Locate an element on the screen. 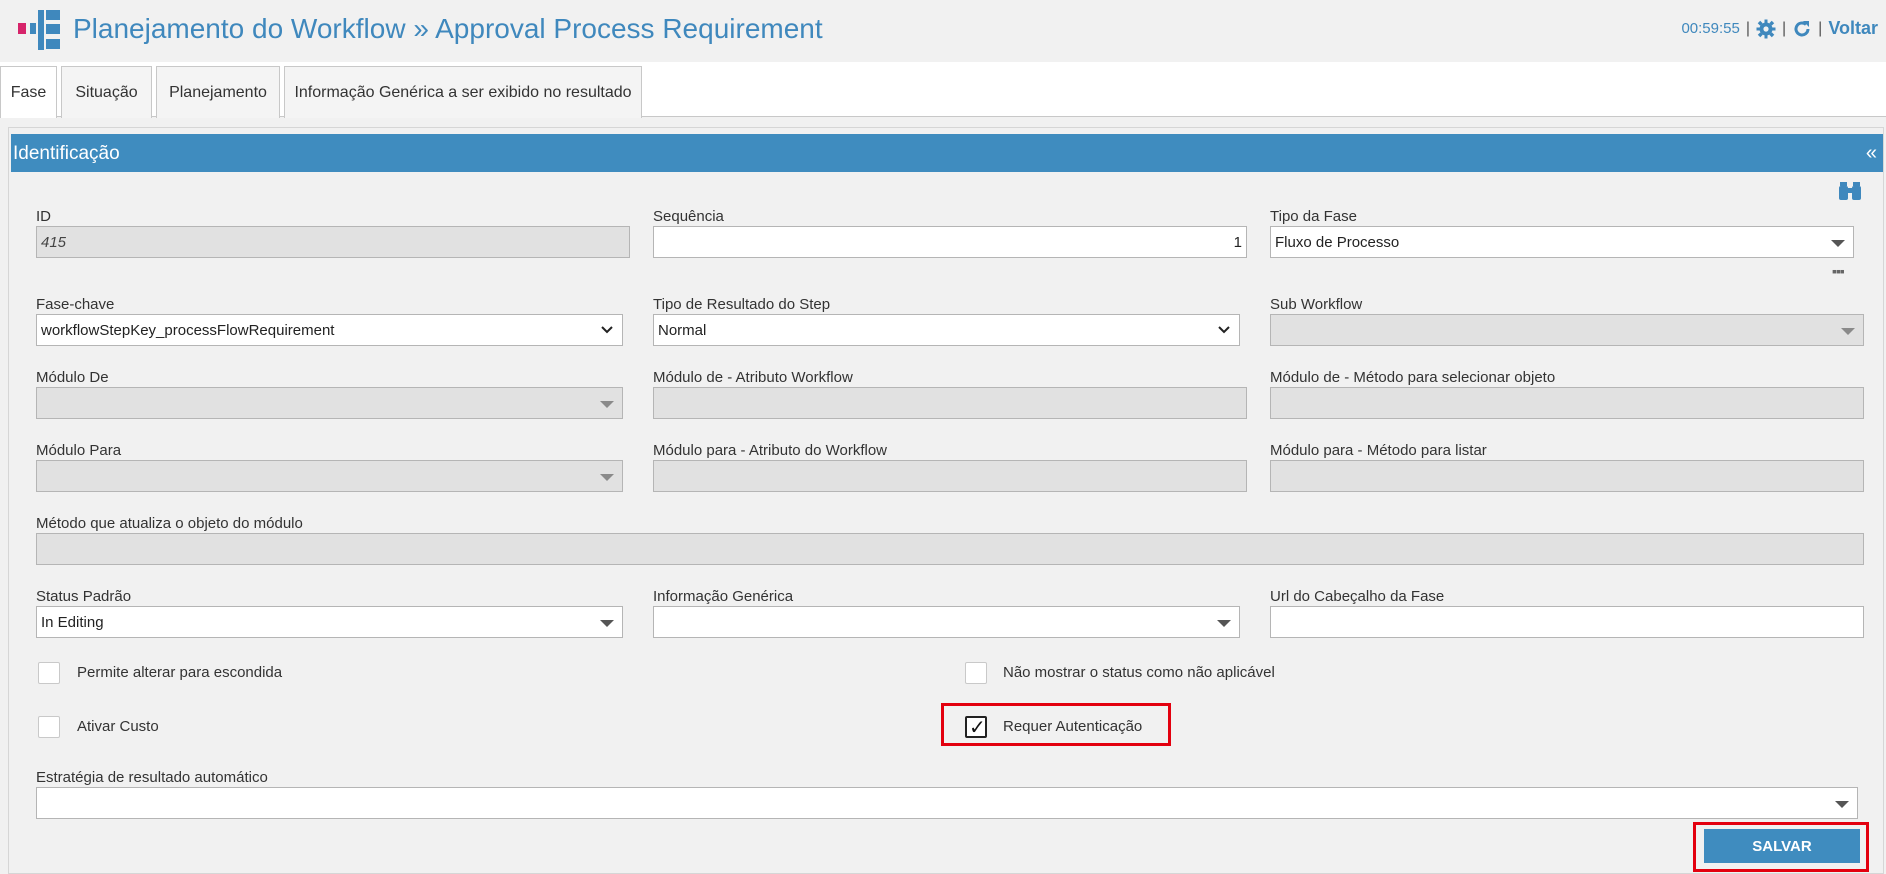 The width and height of the screenshot is (1886, 874). estrategia-select is located at coordinates (947, 803).